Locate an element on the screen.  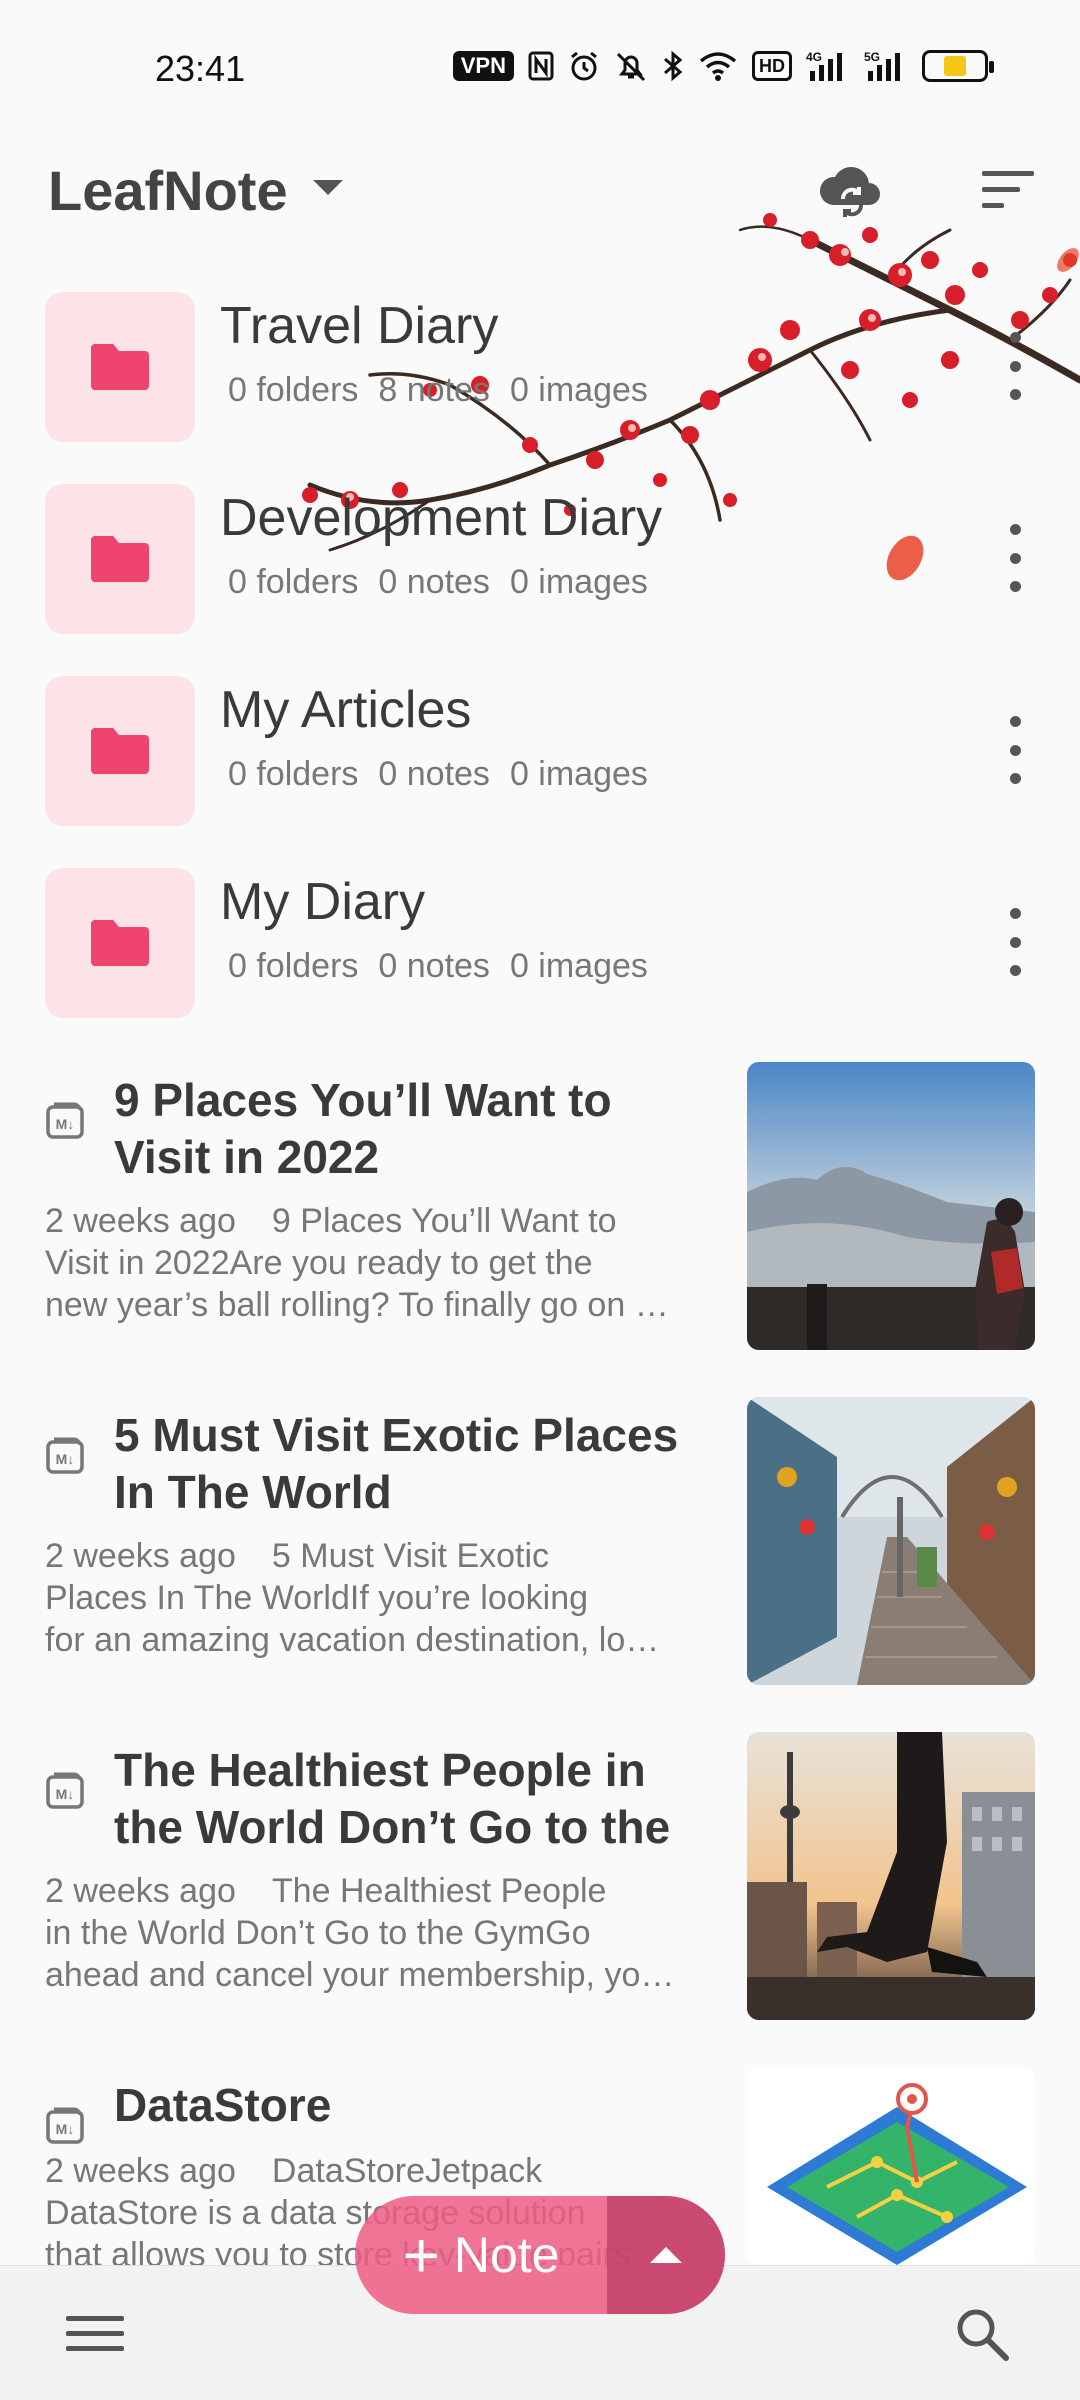
folder-row: My Articles 0 folders 0 notes 0 images is located at coordinates (540, 743).